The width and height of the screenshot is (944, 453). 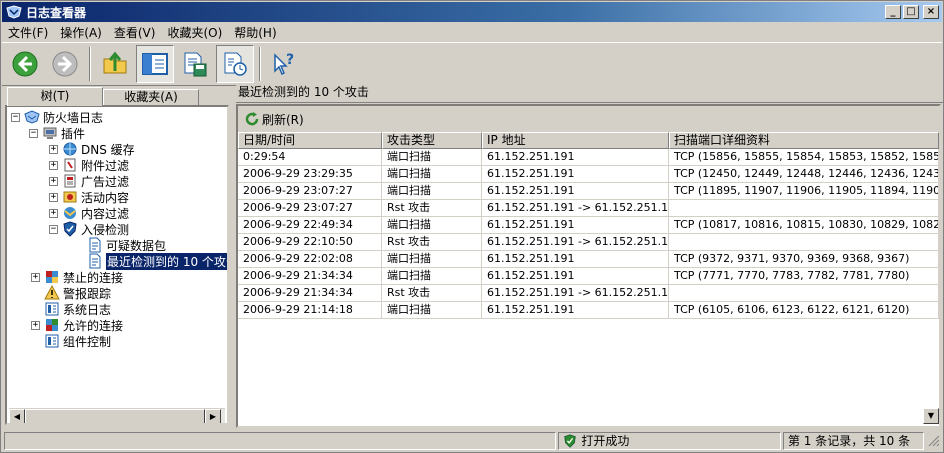 I want to click on pane-splitter, so click(x=233, y=256).